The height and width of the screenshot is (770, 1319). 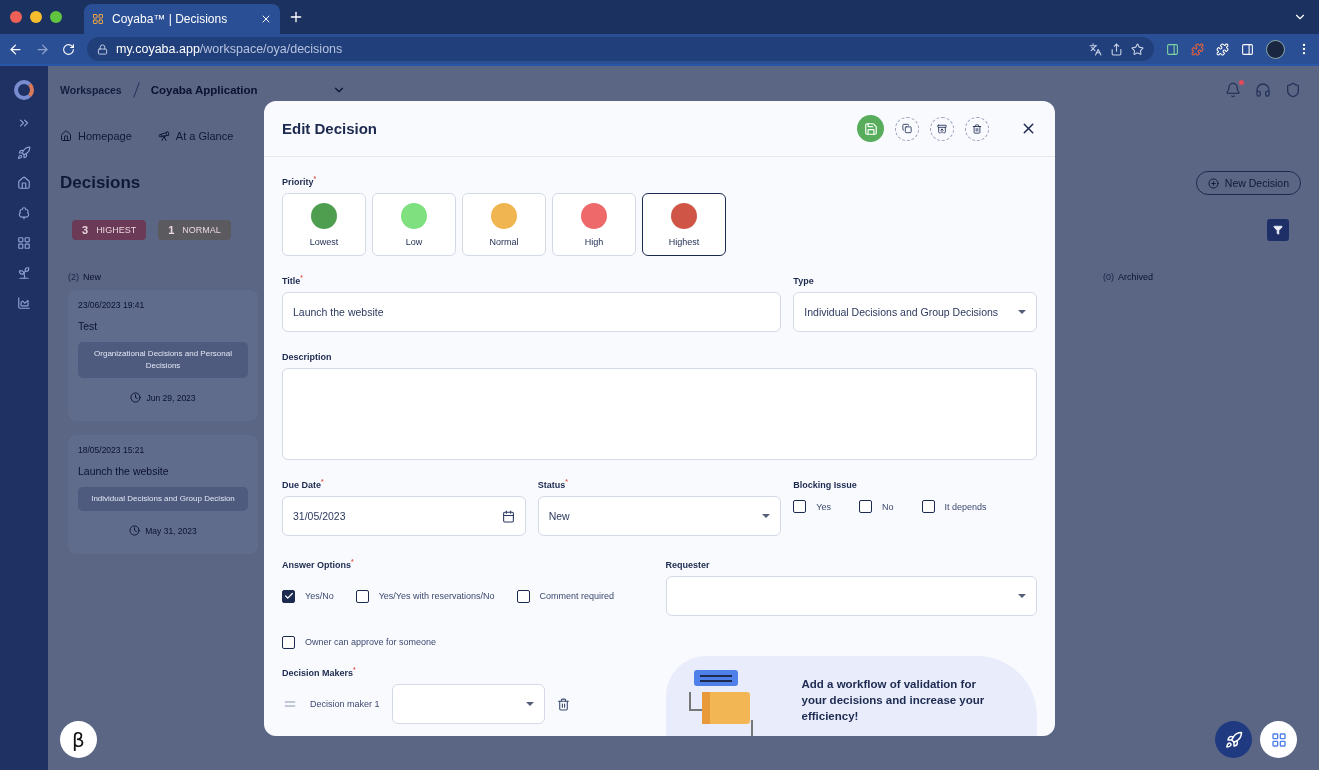 What do you see at coordinates (504, 224) in the screenshot?
I see `priority-option: Normal` at bounding box center [504, 224].